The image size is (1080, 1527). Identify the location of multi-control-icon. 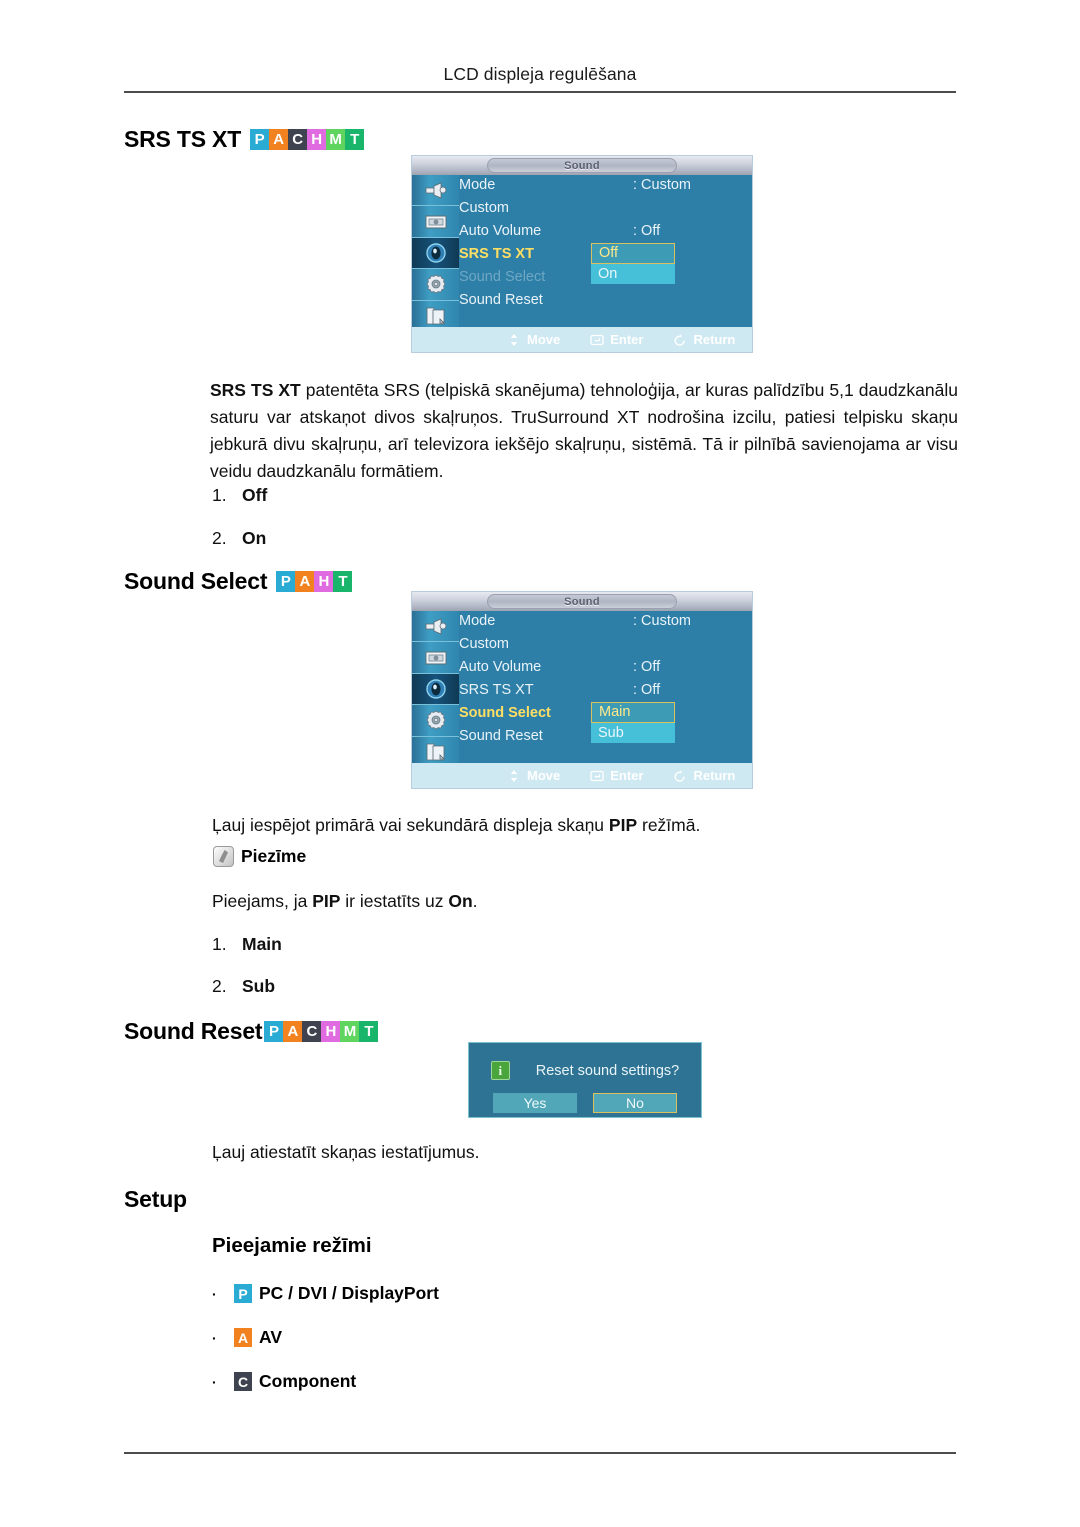
(436, 316).